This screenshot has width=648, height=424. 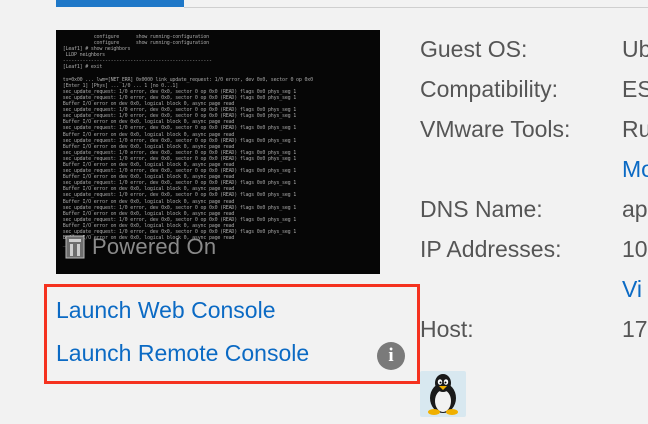 I want to click on tab-summary-active-indicator, so click(x=120, y=3).